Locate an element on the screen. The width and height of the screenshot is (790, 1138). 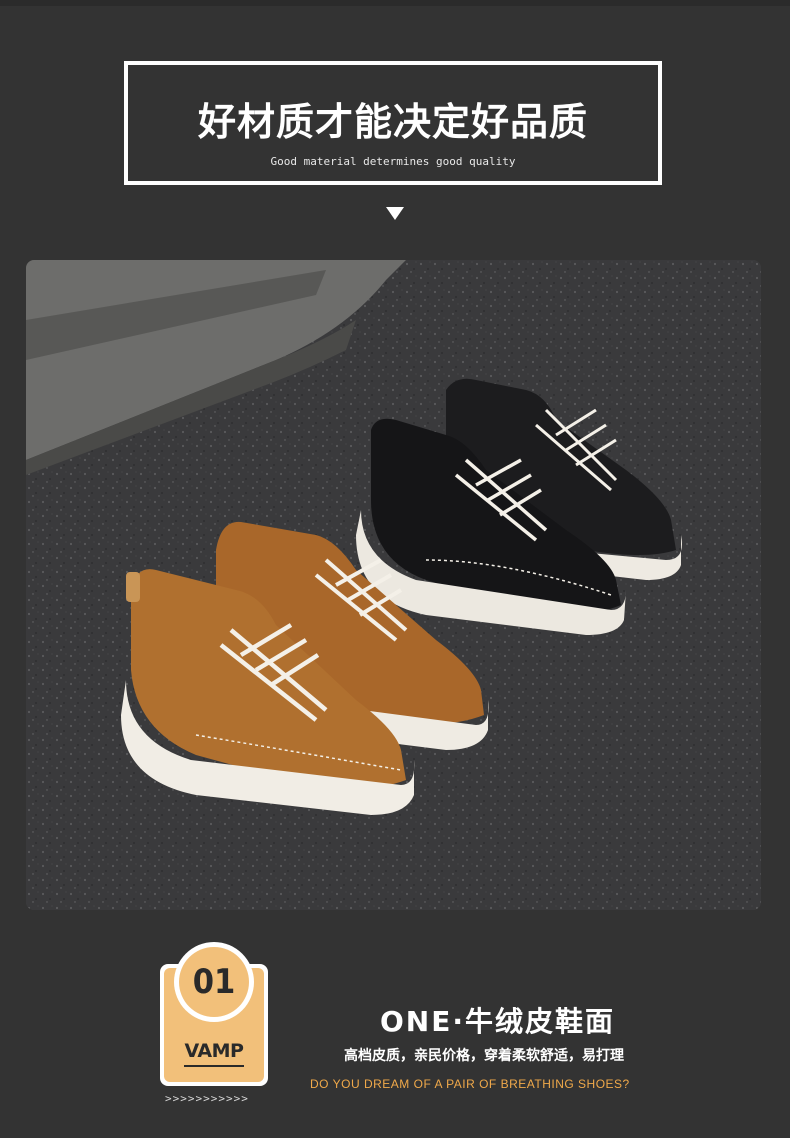
feature-badge: 01 VAMP is located at coordinates (214, 1014).